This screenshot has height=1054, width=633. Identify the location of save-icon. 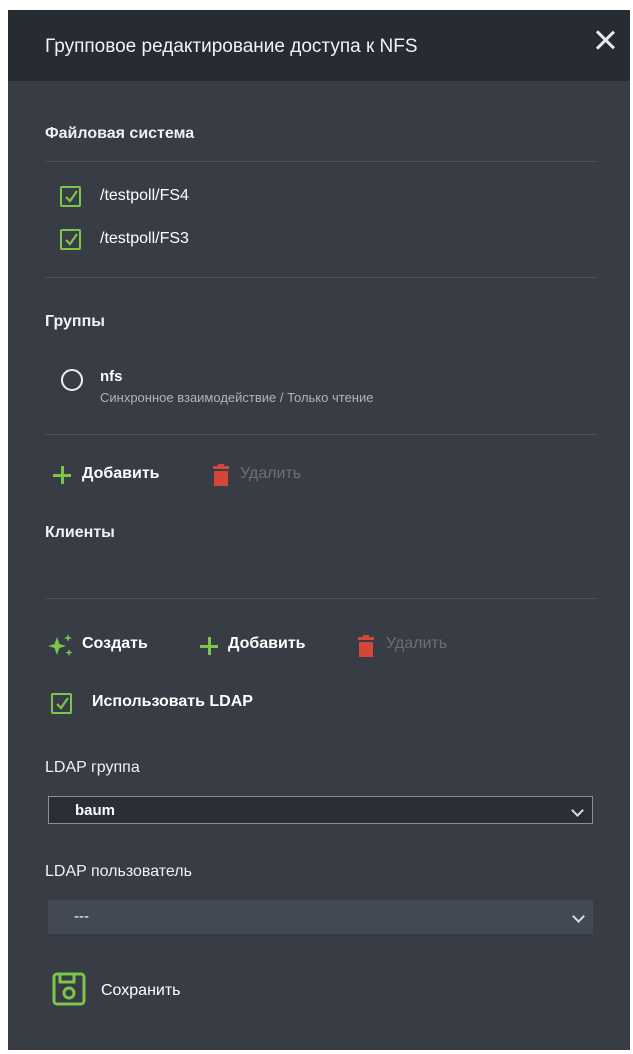
(69, 989).